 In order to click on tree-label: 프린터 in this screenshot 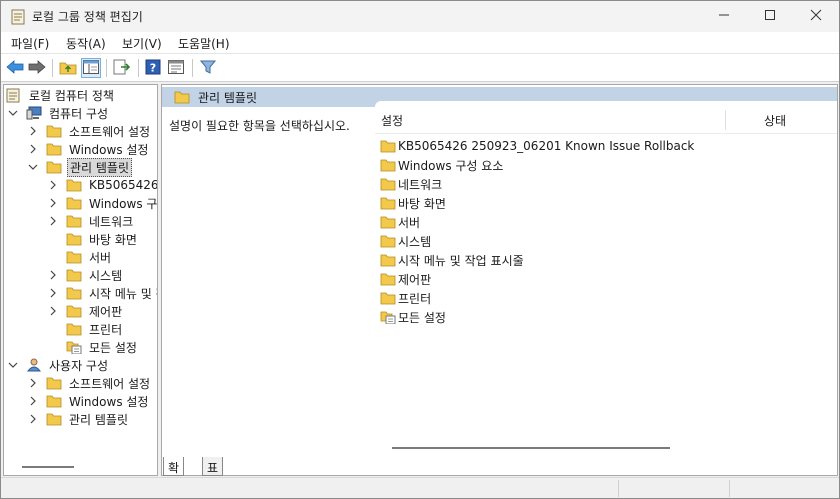, I will do `click(106, 329)`.